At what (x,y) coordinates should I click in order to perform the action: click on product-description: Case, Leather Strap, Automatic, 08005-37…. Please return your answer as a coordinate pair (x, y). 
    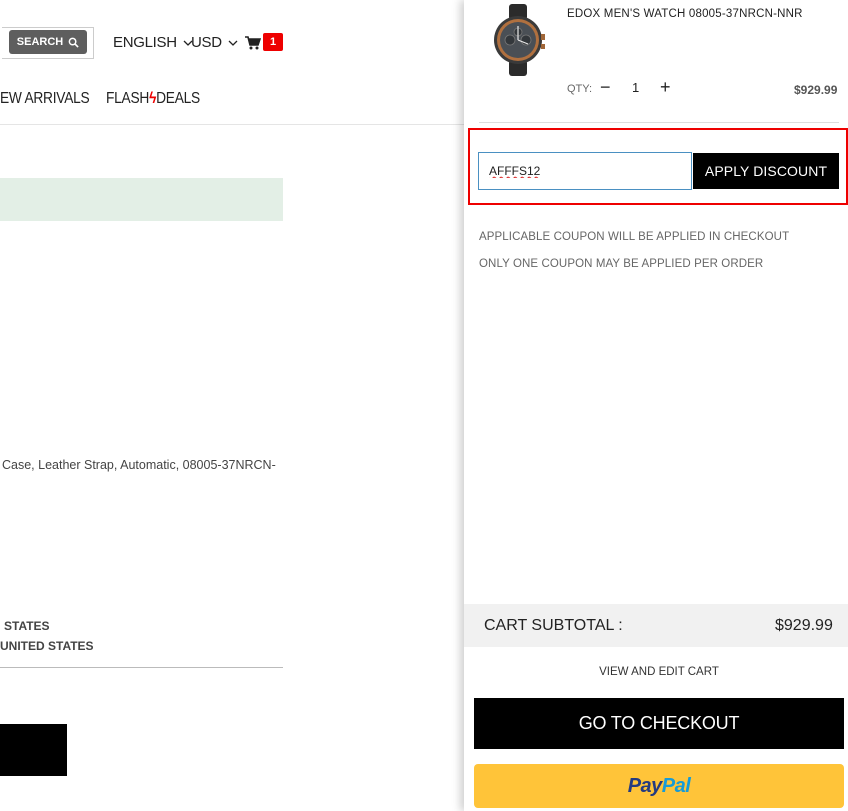
    Looking at the image, I should click on (139, 465).